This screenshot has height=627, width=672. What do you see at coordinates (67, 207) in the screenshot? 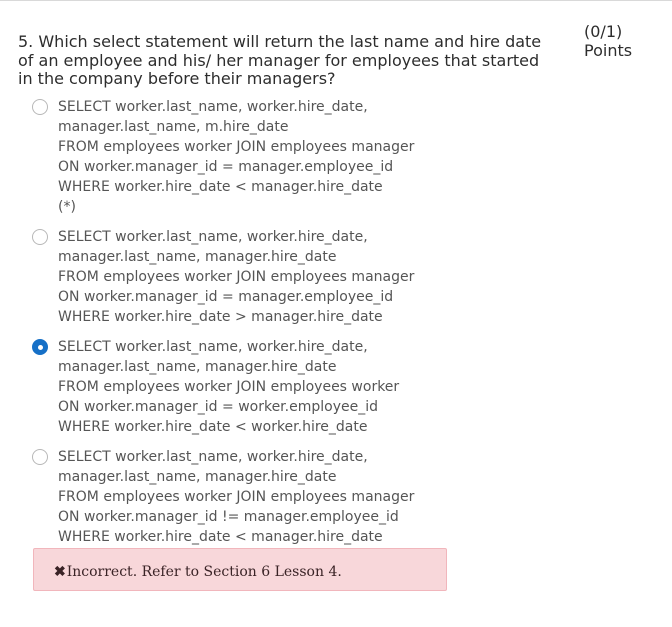
I see `option-line: (*)` at bounding box center [67, 207].